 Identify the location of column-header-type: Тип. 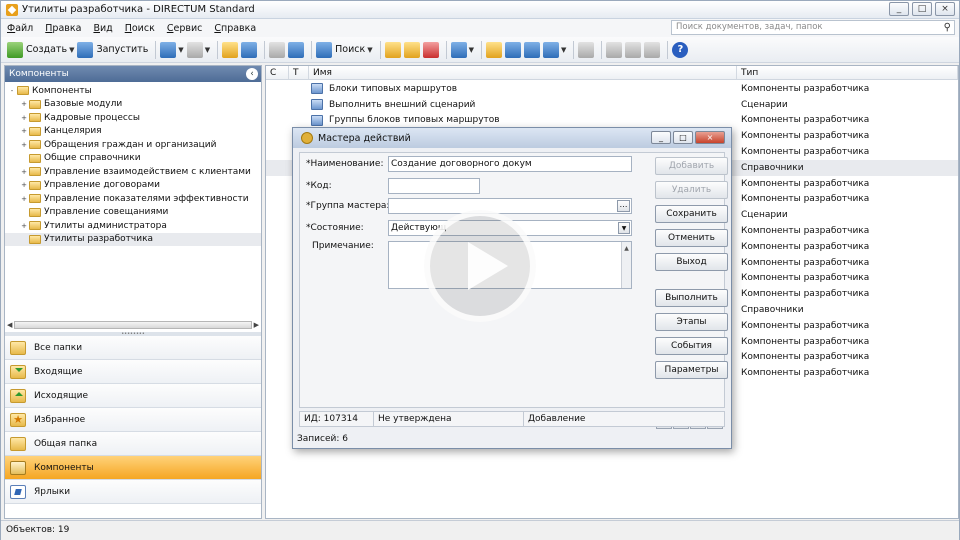
(847, 72).